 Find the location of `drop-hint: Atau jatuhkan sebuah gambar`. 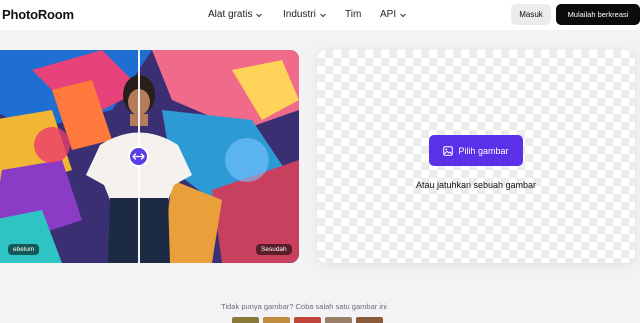

drop-hint: Atau jatuhkan sebuah gambar is located at coordinates (476, 185).